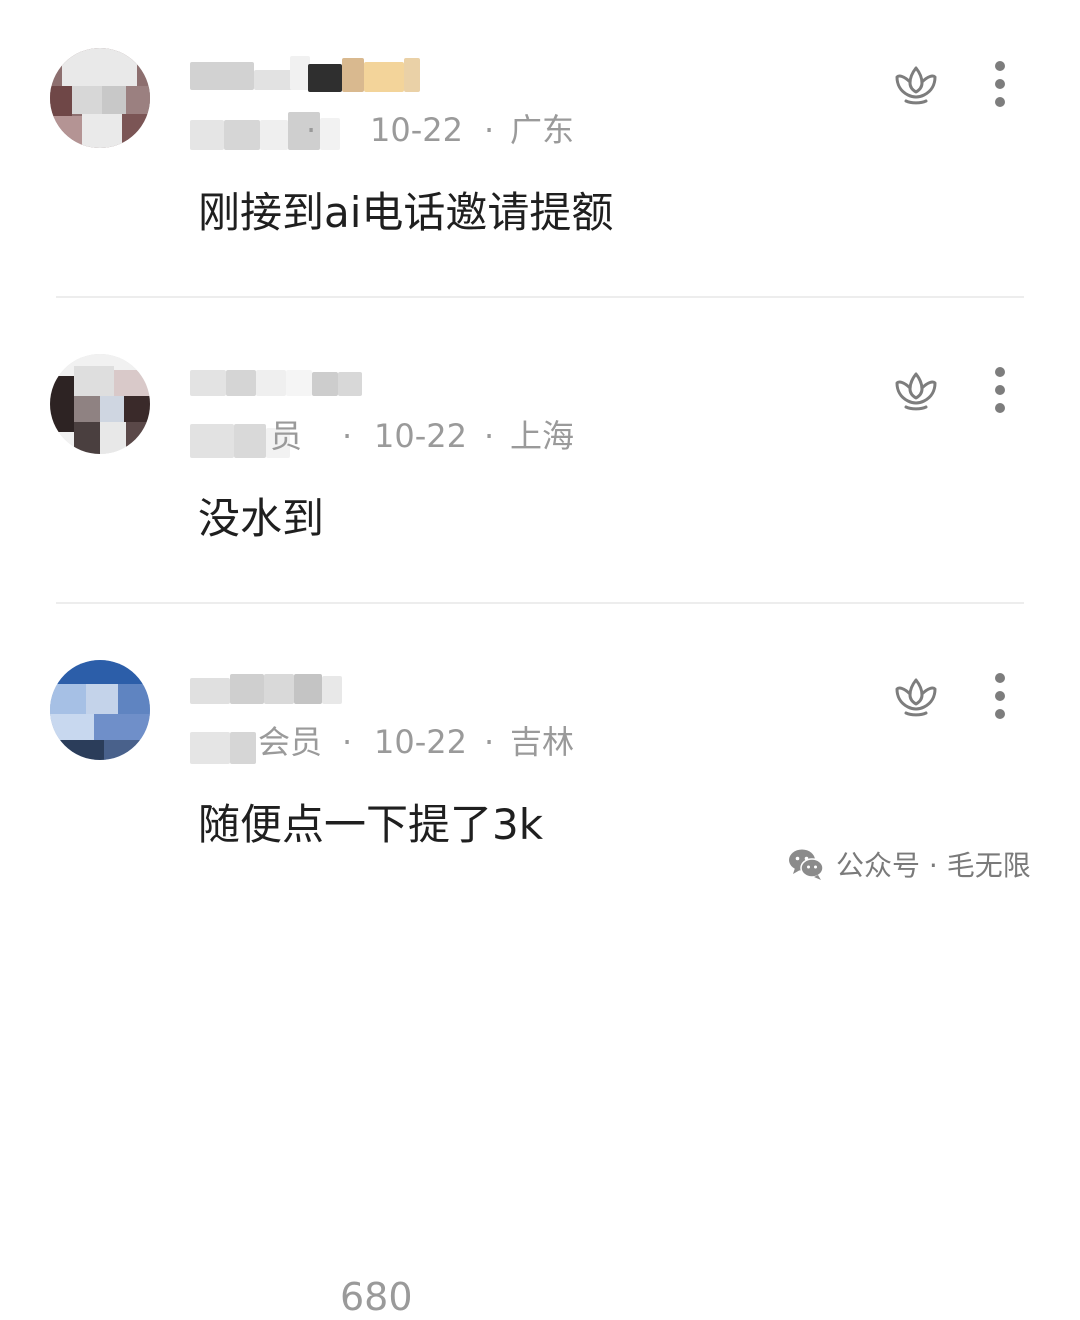 The height and width of the screenshot is (1320, 1080). Describe the element at coordinates (290, 742) in the screenshot. I see `meta-prefix: 会员` at that location.